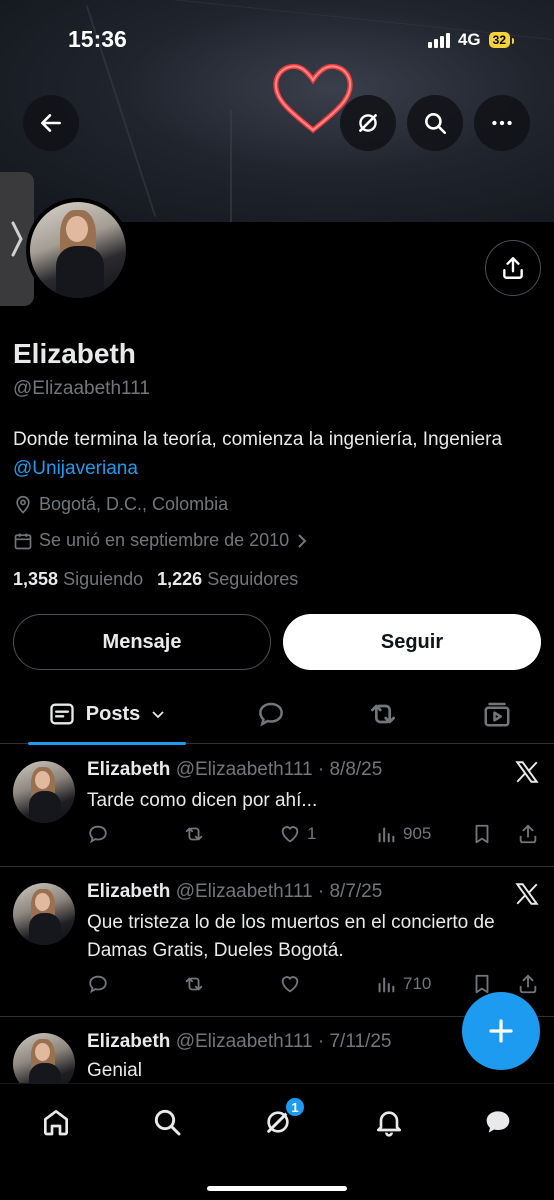 This screenshot has width=554, height=1200. What do you see at coordinates (164, 540) in the screenshot?
I see `joined-text: Se unió en septiembre de 2010` at bounding box center [164, 540].